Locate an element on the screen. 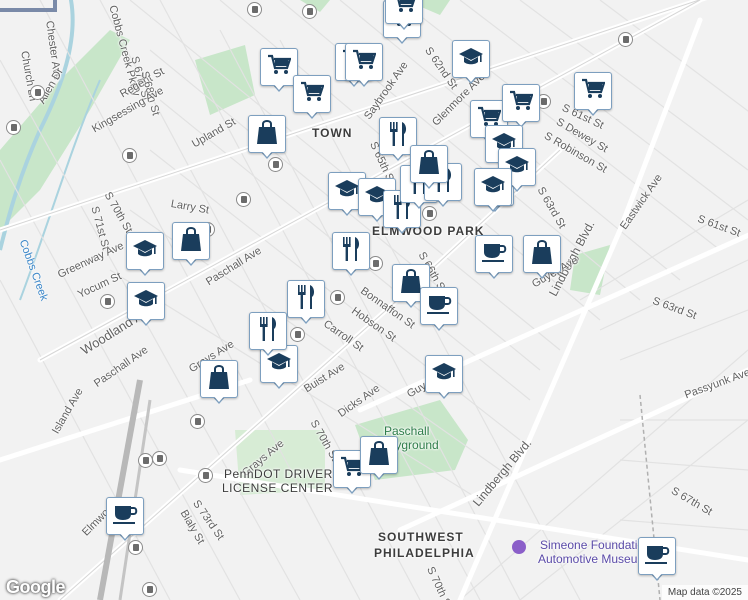 The height and width of the screenshot is (600, 748). museum-icon is located at coordinates (519, 547).